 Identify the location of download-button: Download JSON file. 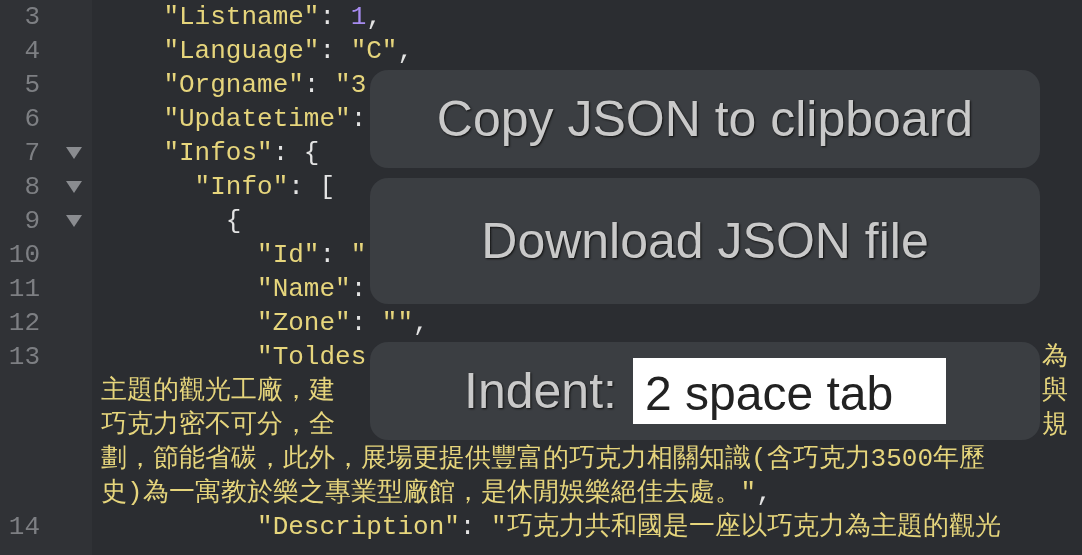
(705, 241).